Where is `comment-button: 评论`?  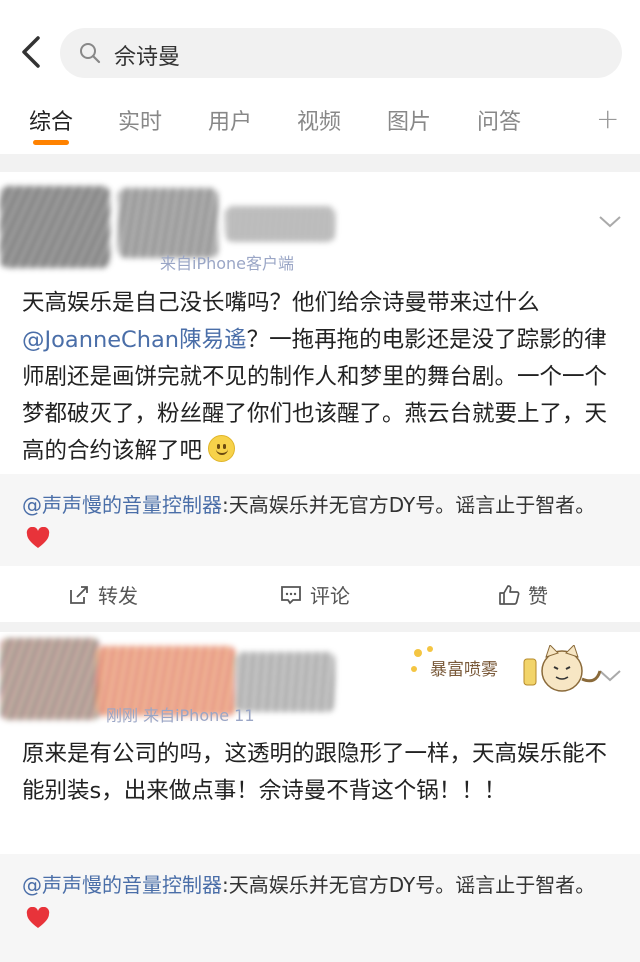
comment-button: 评论 is located at coordinates (315, 594).